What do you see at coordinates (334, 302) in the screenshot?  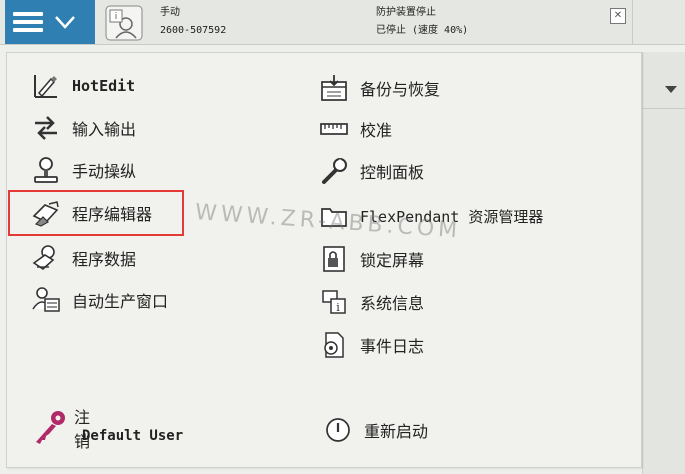 I see `system-info-icon: i` at bounding box center [334, 302].